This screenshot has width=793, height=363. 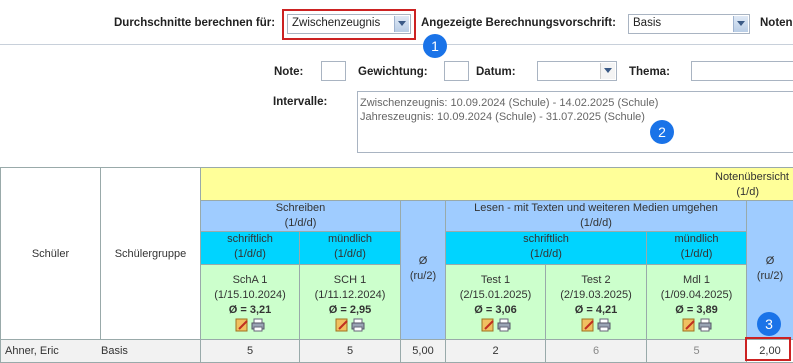 What do you see at coordinates (596, 351) in the screenshot?
I see `grade-cell: 6` at bounding box center [596, 351].